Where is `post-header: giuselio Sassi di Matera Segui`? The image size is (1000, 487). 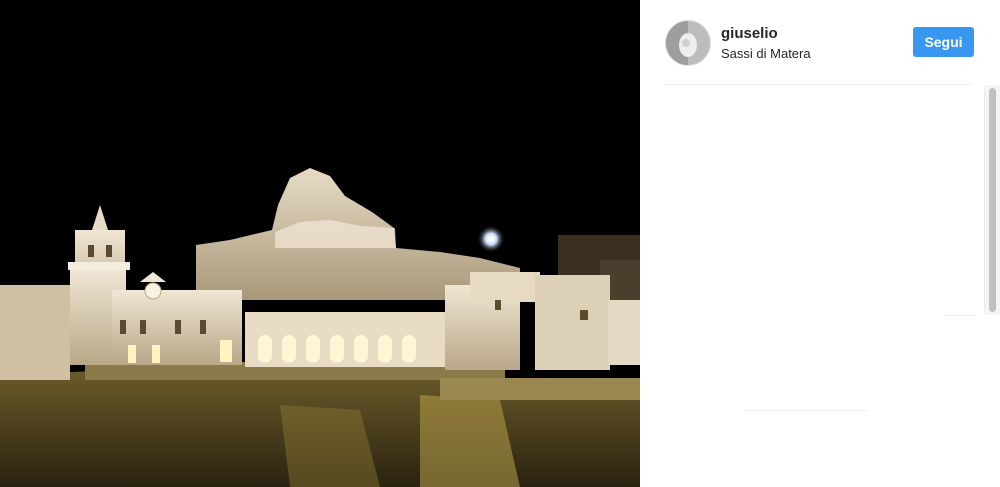
post-header: giuselio Sassi di Matera Segui is located at coordinates (820, 42).